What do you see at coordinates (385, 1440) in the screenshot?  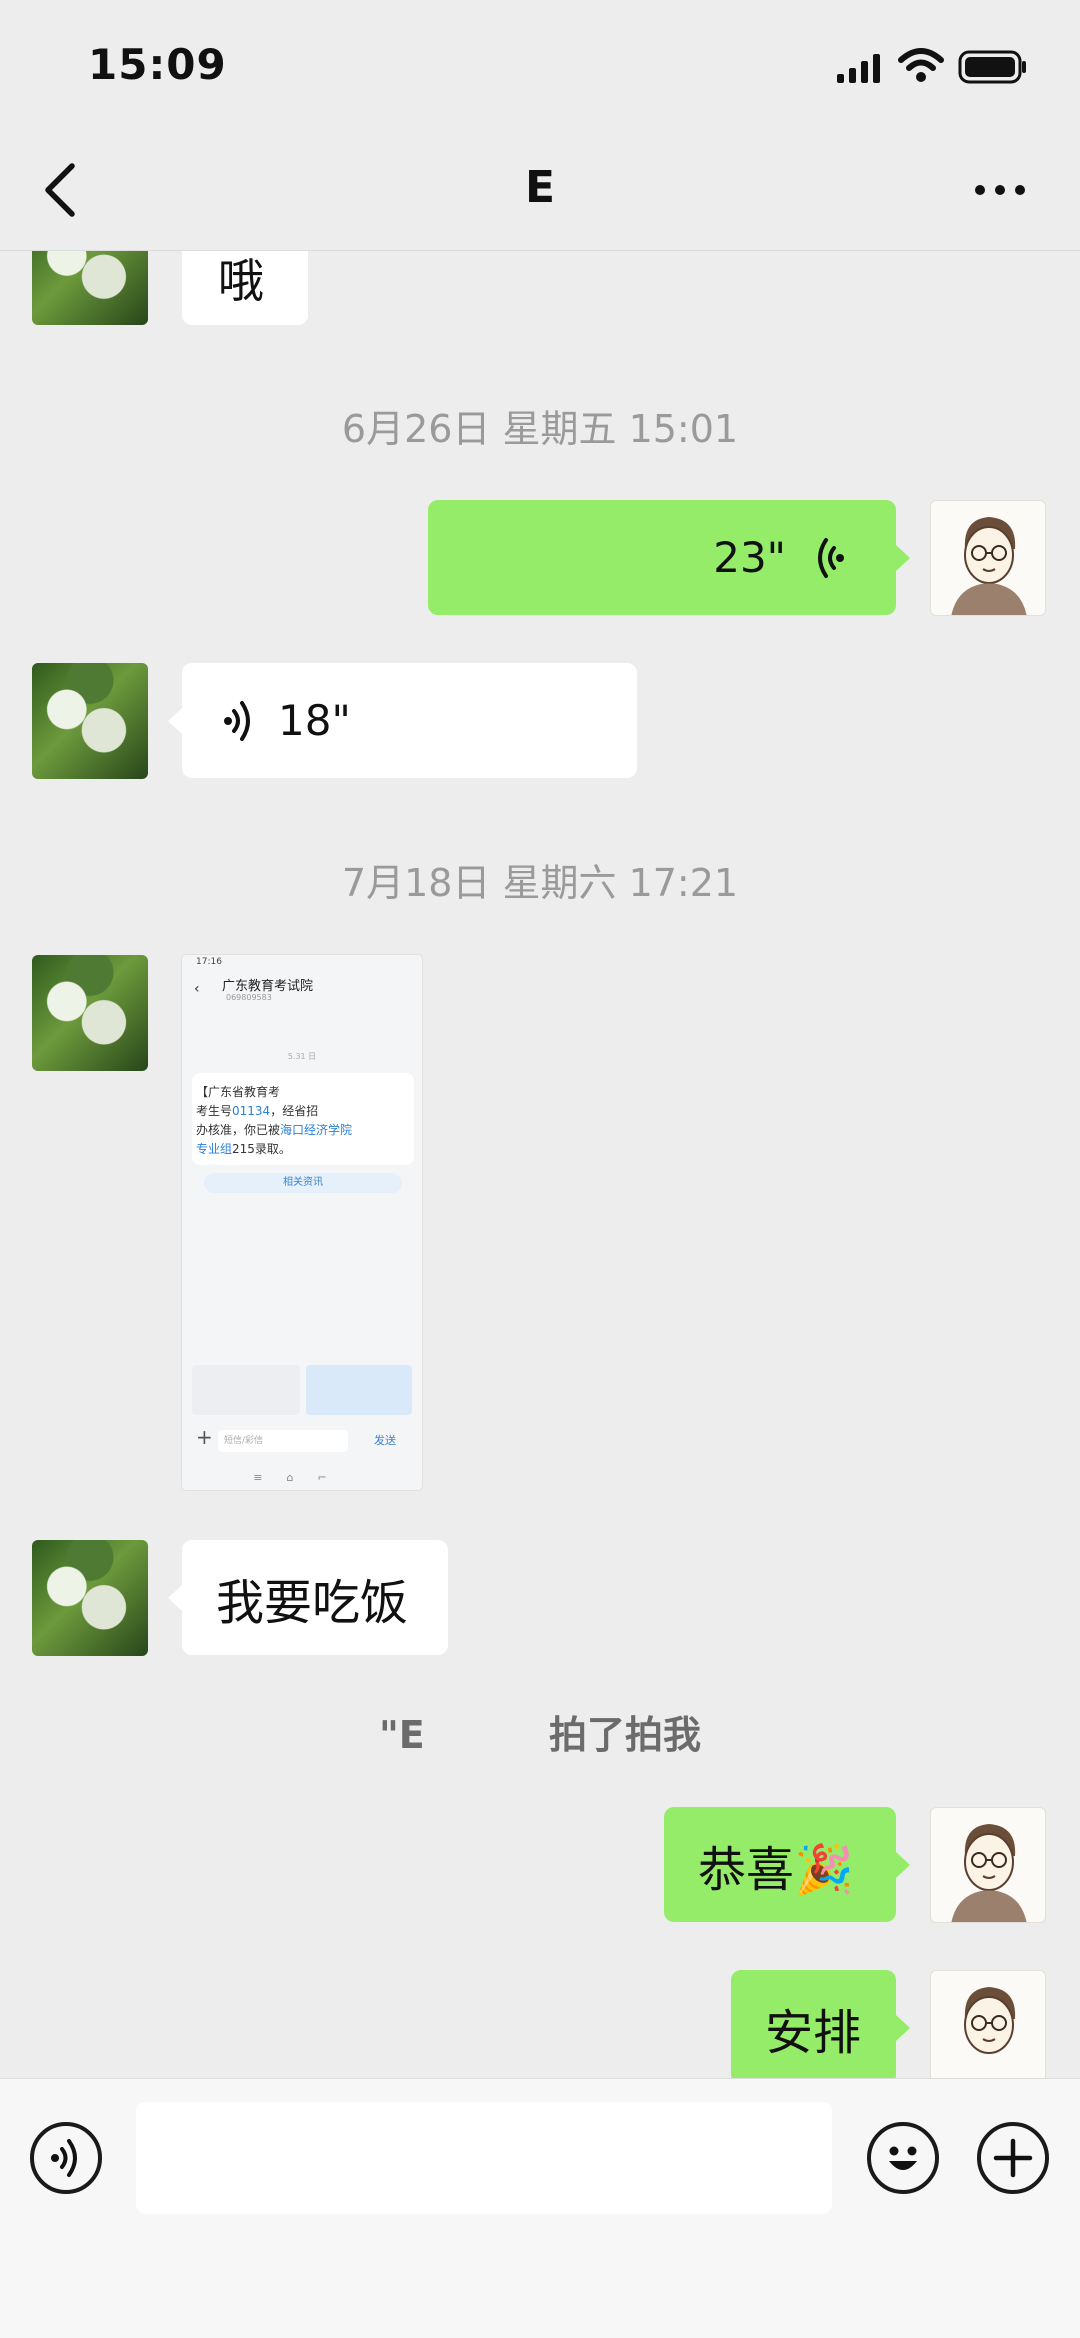 I see `shot-send: 发送` at bounding box center [385, 1440].